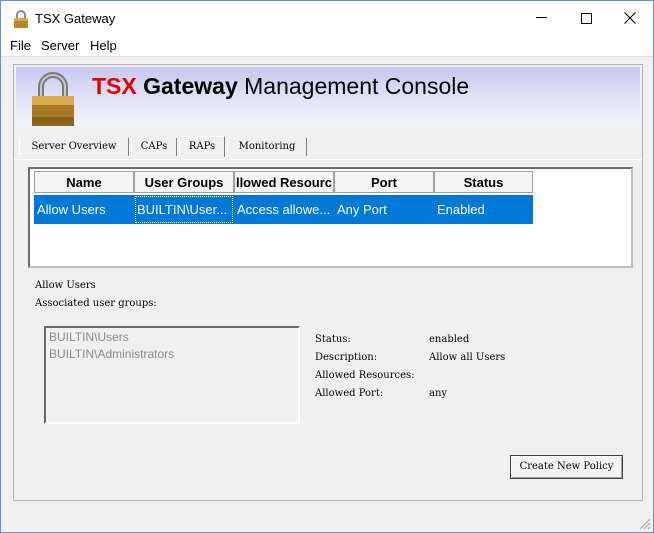 This screenshot has width=654, height=533. I want to click on column-header-name: Name, so click(84, 182).